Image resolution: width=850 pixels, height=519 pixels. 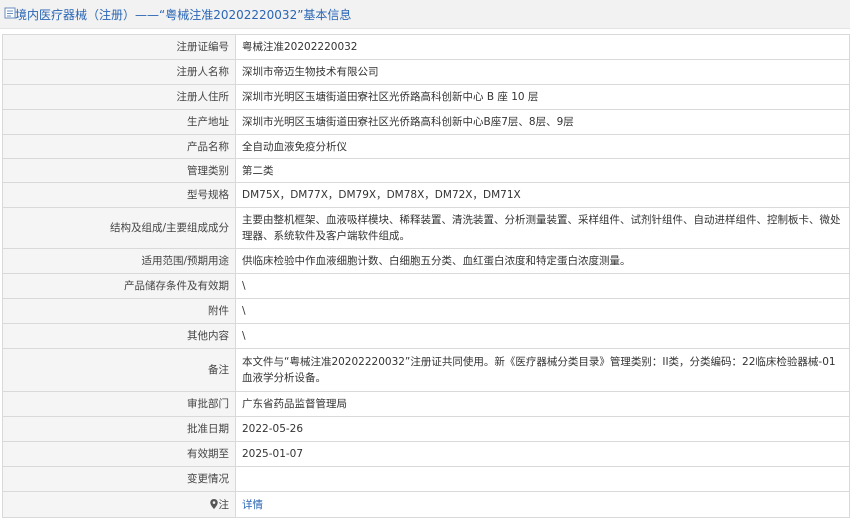 I want to click on table-row: 其他内容 \, so click(x=426, y=336).